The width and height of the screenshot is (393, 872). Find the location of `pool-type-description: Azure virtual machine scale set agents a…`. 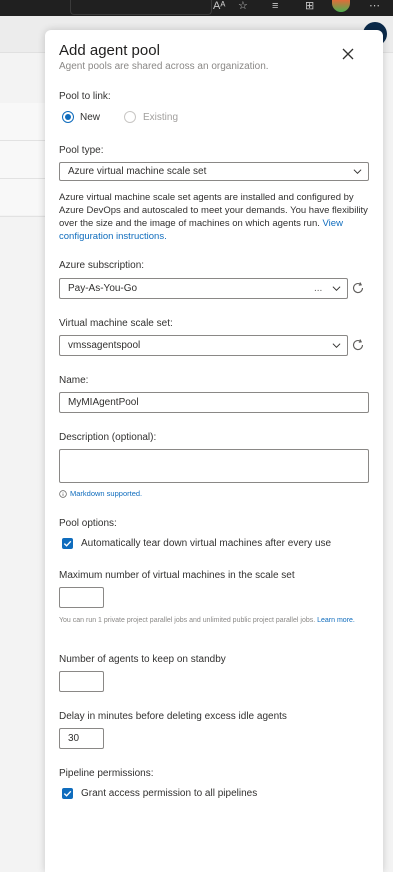

pool-type-description: Azure virtual machine scale set agents a… is located at coordinates (214, 217).